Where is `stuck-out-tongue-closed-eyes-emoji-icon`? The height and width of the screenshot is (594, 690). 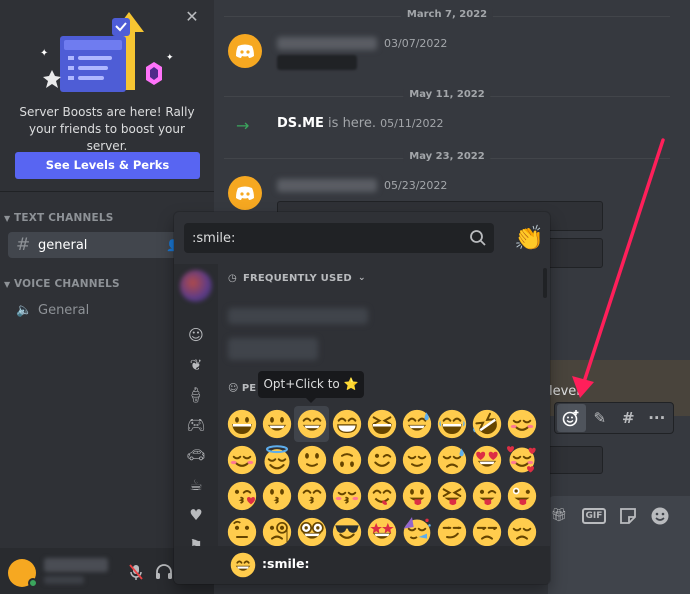
stuck-out-tongue-closed-eyes-emoji-icon is located at coordinates (451, 496).